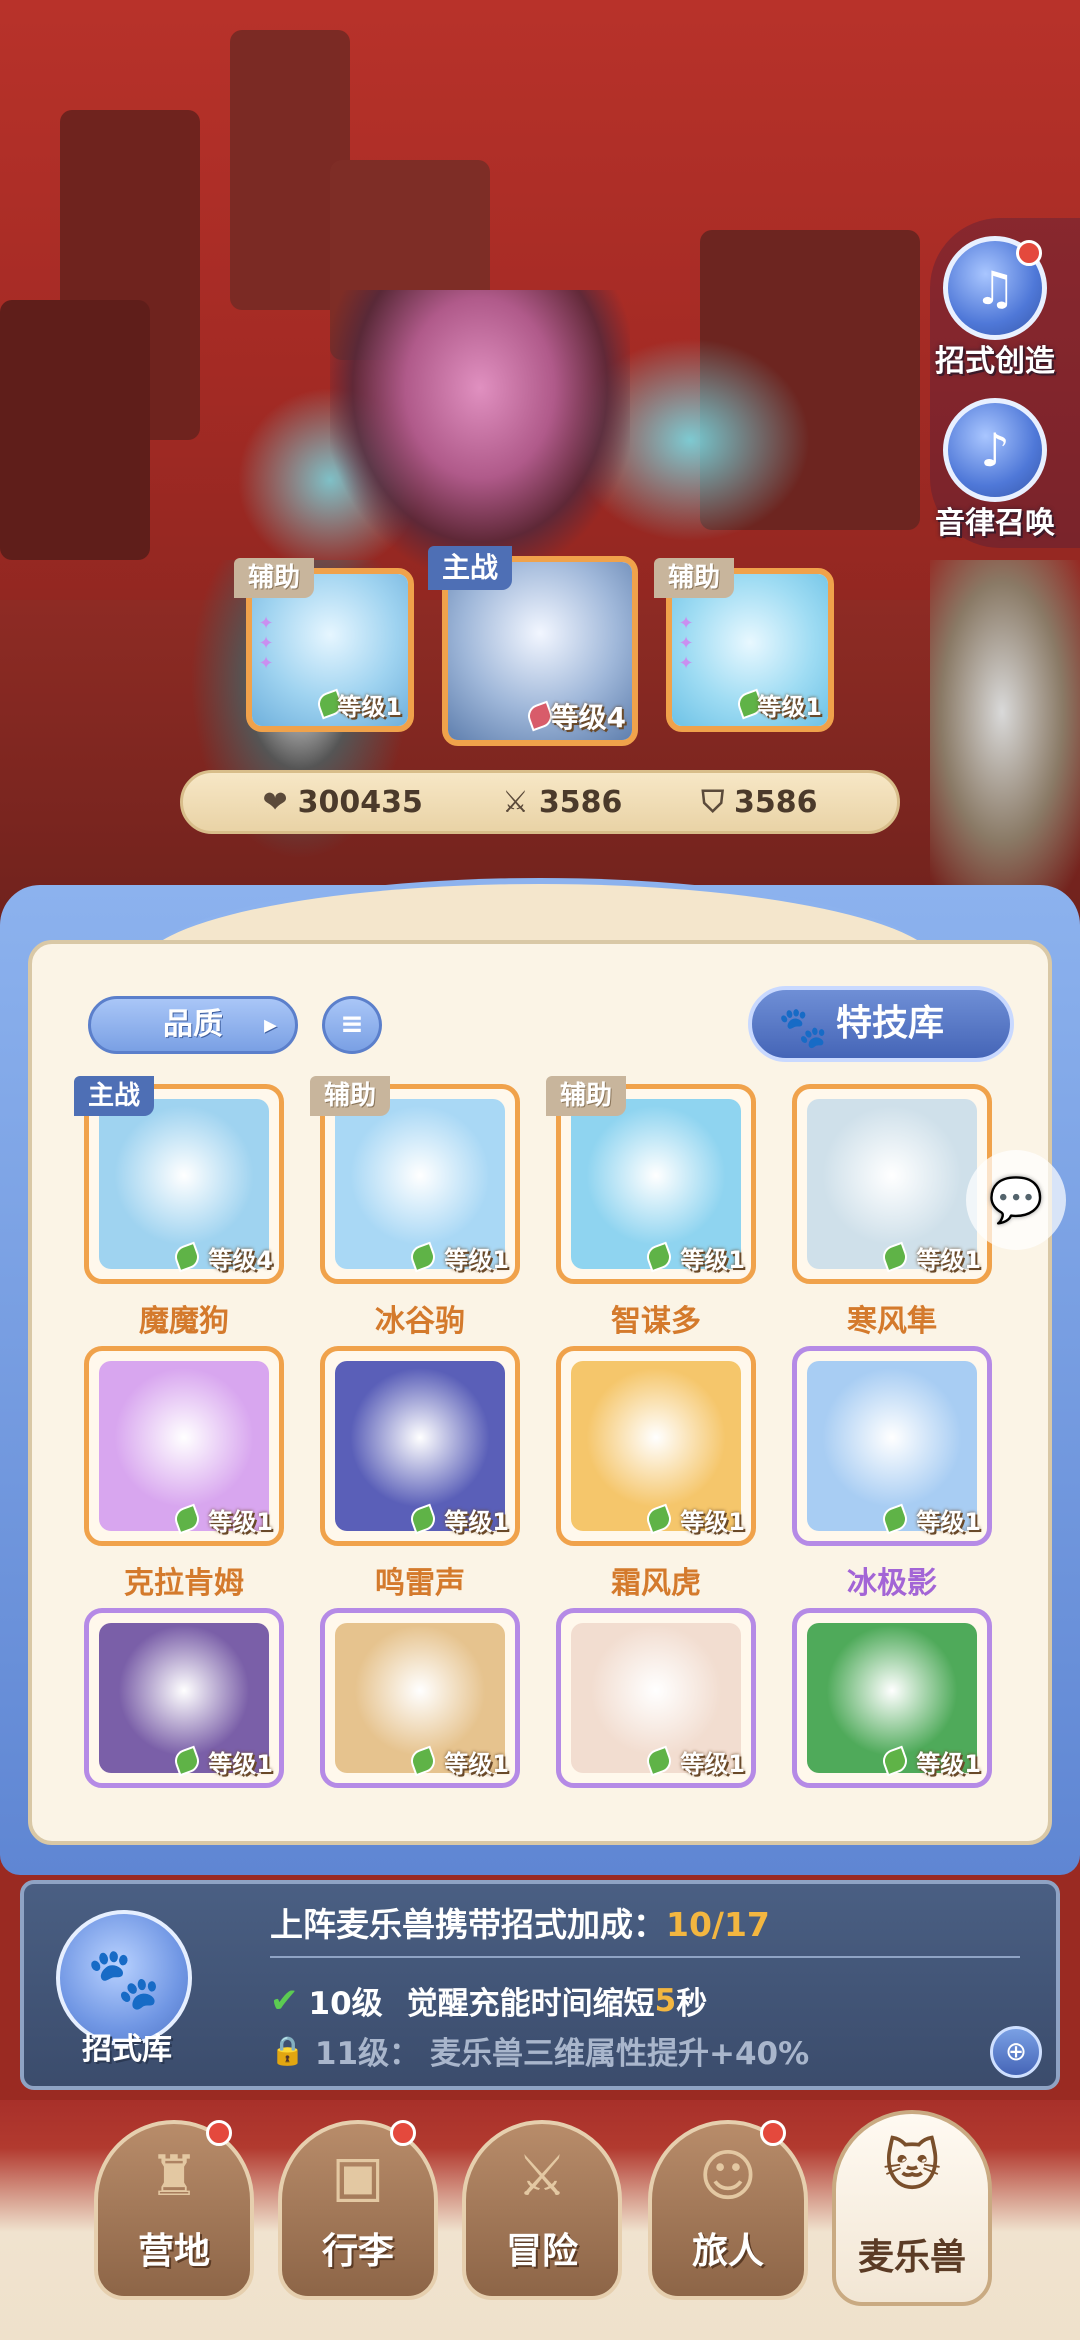  What do you see at coordinates (728, 2210) in the screenshot?
I see `nav-item-3: ☺ 旅人` at bounding box center [728, 2210].